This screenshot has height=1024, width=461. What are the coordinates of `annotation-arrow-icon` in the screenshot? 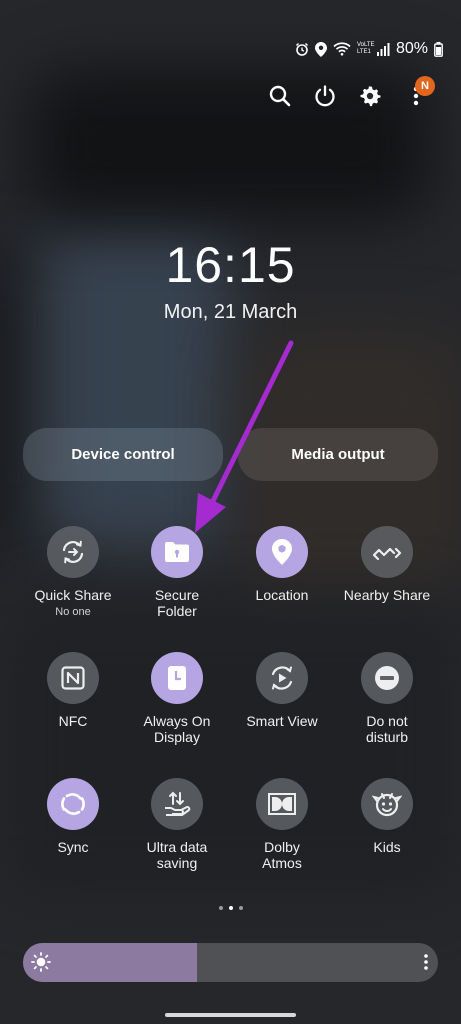 It's located at (244, 436).